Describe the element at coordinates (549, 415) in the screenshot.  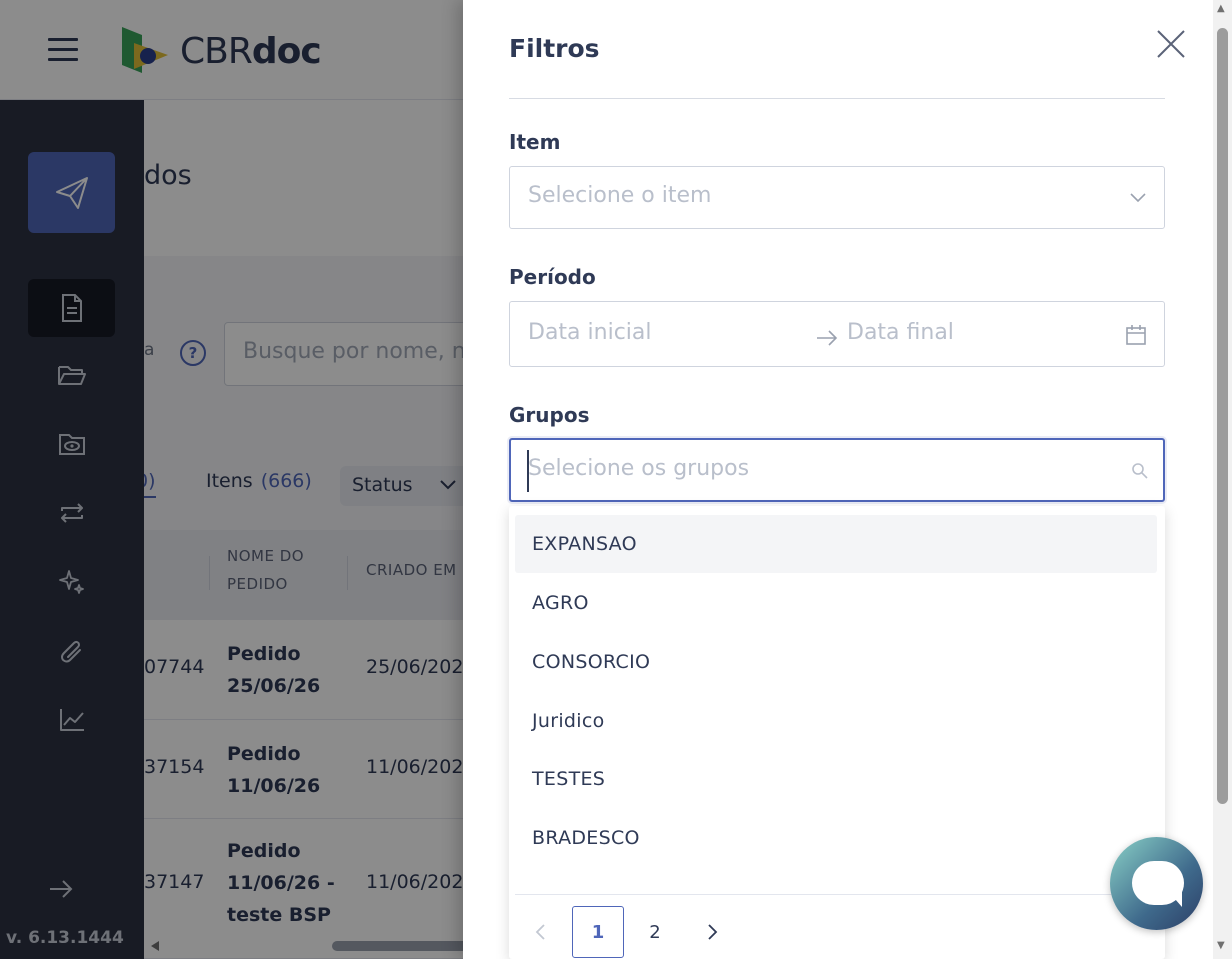
I see `groups-label: Grupos` at that location.